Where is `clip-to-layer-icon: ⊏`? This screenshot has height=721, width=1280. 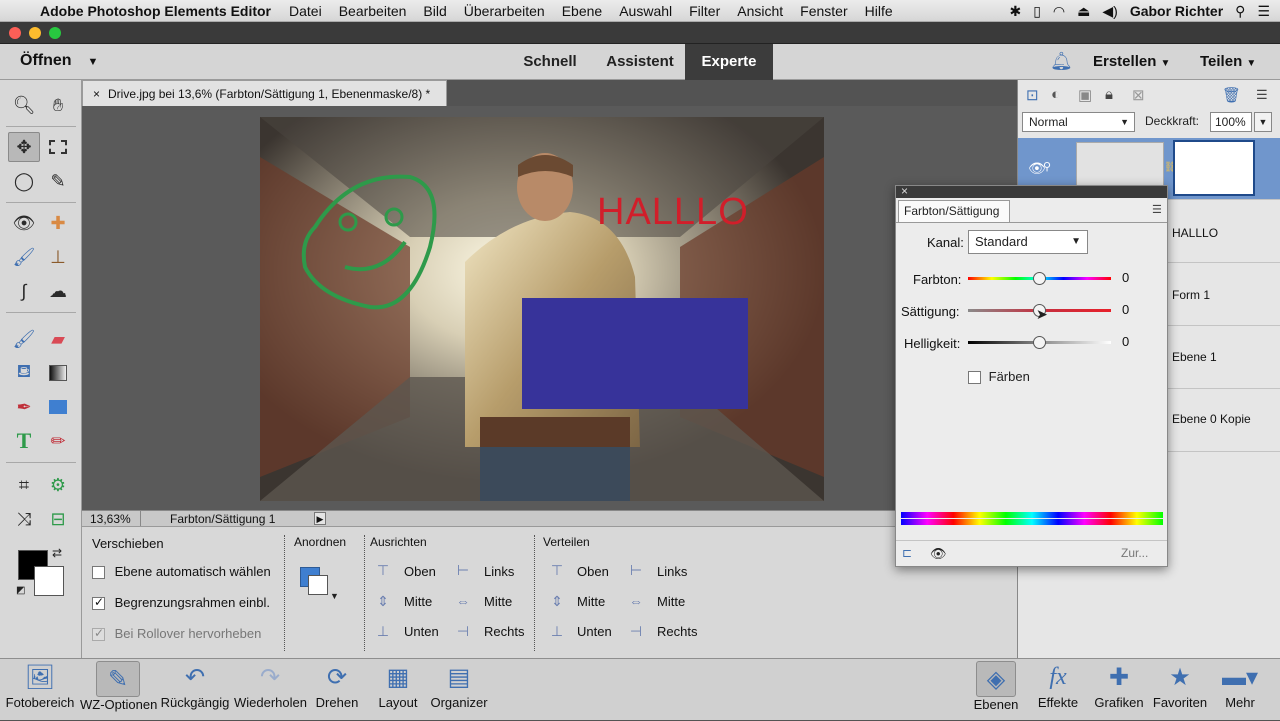 clip-to-layer-icon: ⊏ is located at coordinates (907, 553).